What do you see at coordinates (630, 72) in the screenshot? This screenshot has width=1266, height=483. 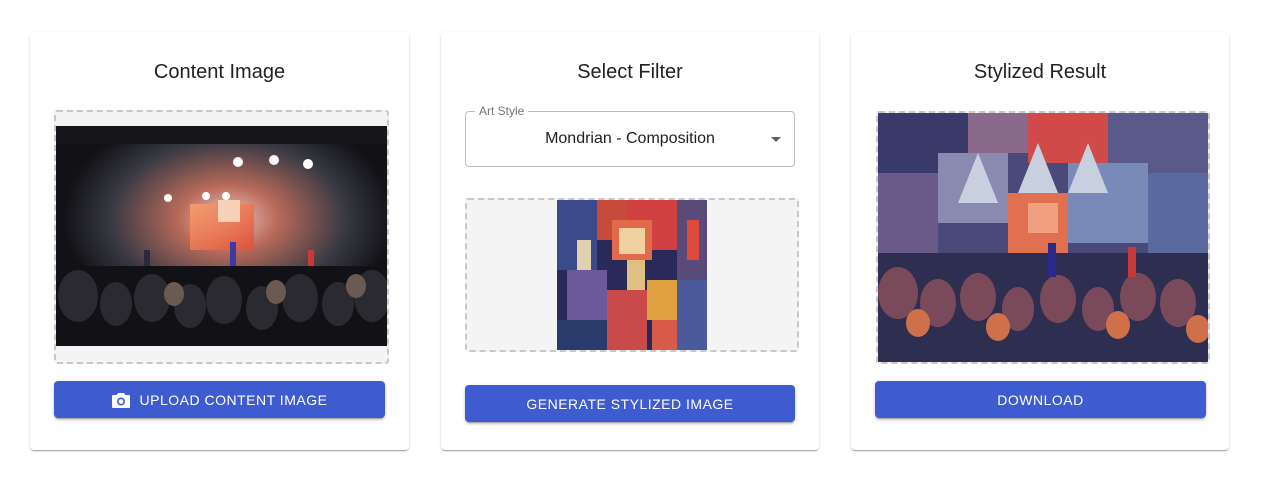 I see `filter-card-title: Select Filter` at bounding box center [630, 72].